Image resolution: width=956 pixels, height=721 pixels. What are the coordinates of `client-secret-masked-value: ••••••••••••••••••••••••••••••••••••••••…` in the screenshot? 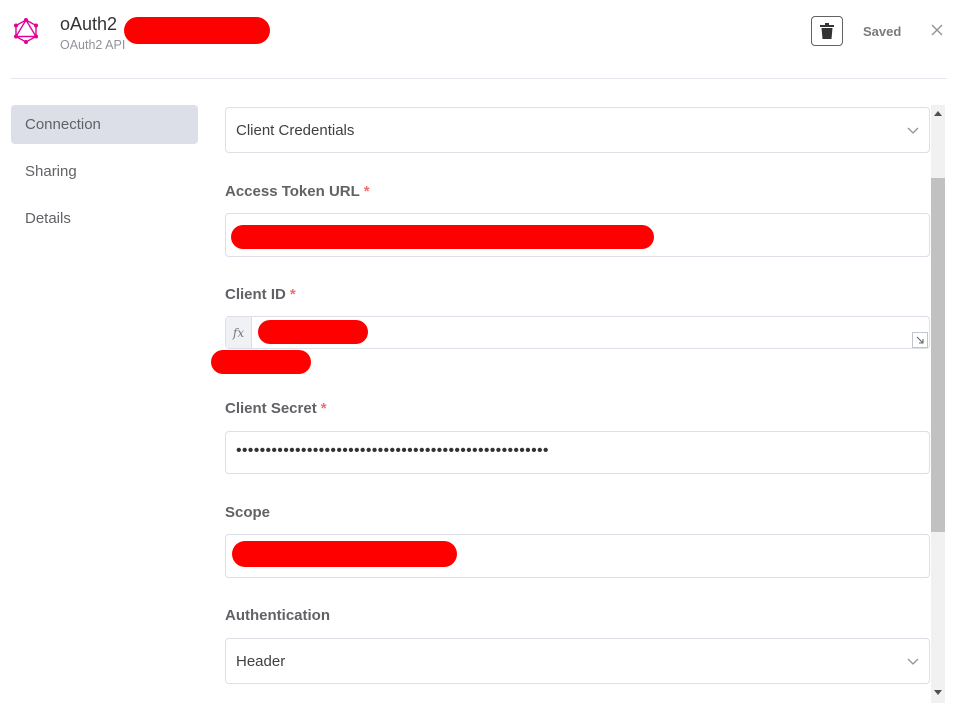 It's located at (392, 450).